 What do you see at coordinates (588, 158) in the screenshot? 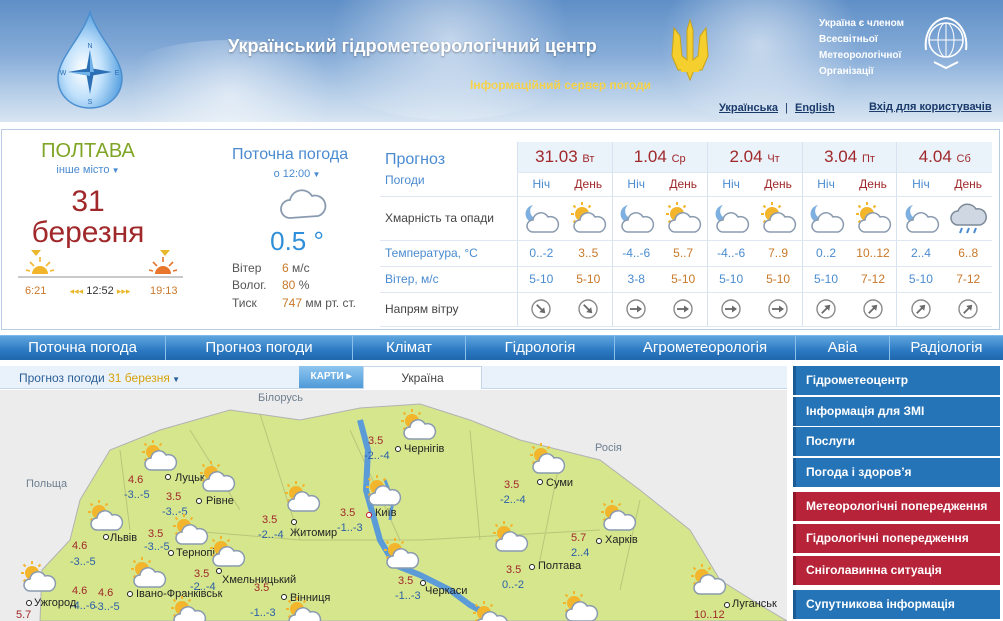
I see `forecast-dow: Вт` at bounding box center [588, 158].